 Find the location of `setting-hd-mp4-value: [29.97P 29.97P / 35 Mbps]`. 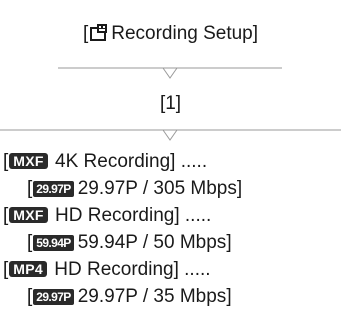

setting-hd-mp4-value: [29.97P 29.97P / 35 Mbps] is located at coordinates (129, 296).